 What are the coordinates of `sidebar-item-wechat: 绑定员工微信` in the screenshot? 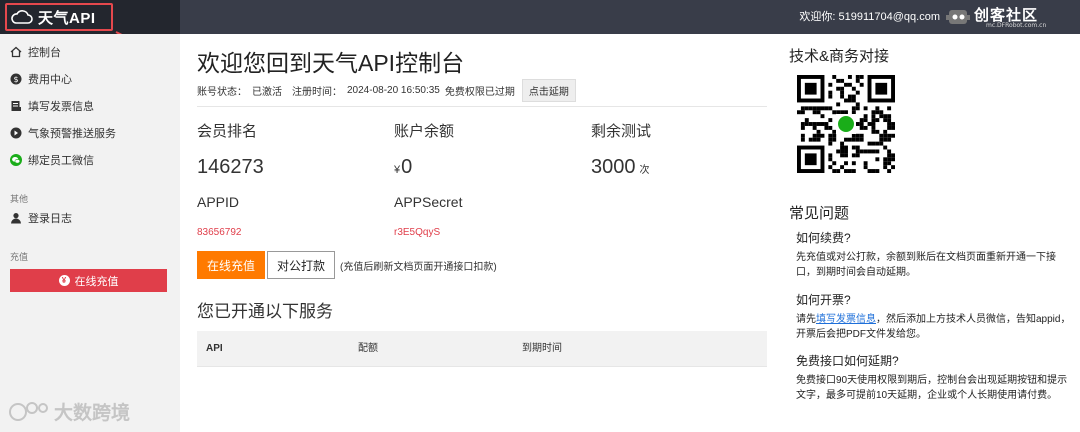 It's located at (52, 160).